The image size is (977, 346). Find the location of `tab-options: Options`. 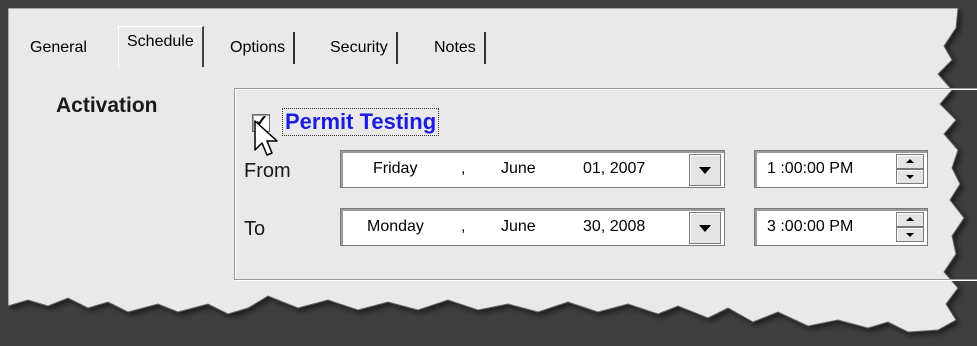

tab-options: Options is located at coordinates (259, 48).